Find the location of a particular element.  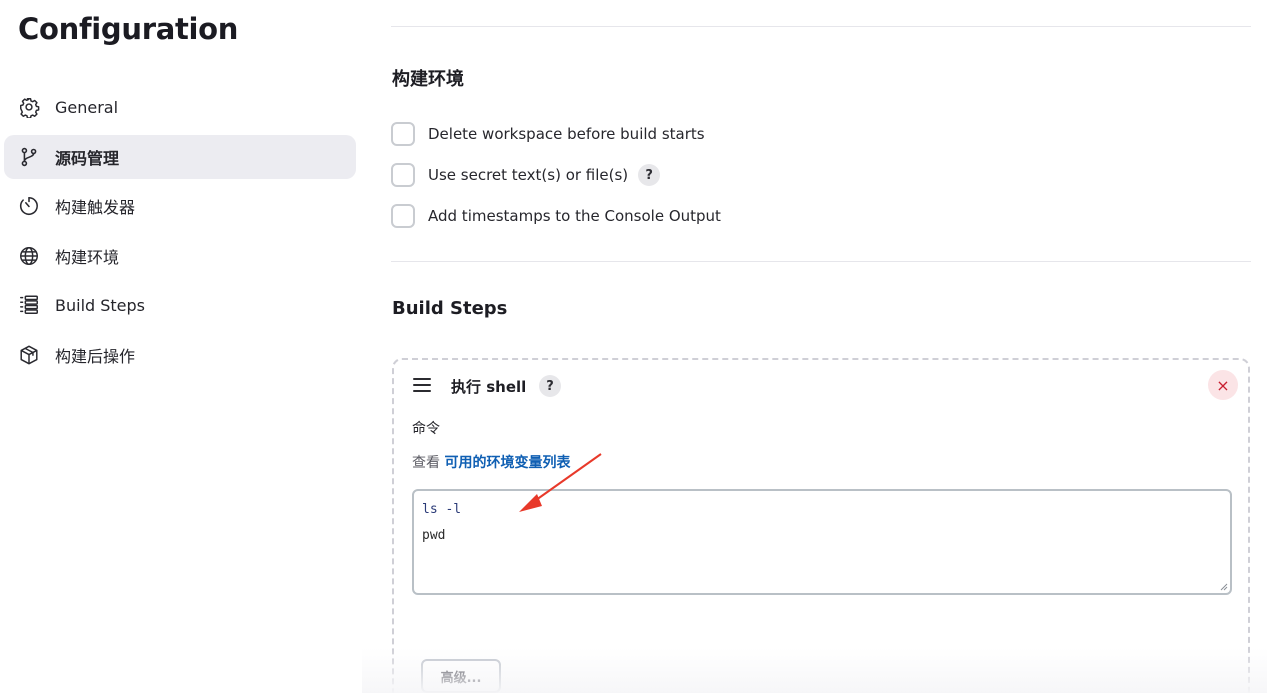

option-label: Delete workspace before build starts is located at coordinates (566, 134).